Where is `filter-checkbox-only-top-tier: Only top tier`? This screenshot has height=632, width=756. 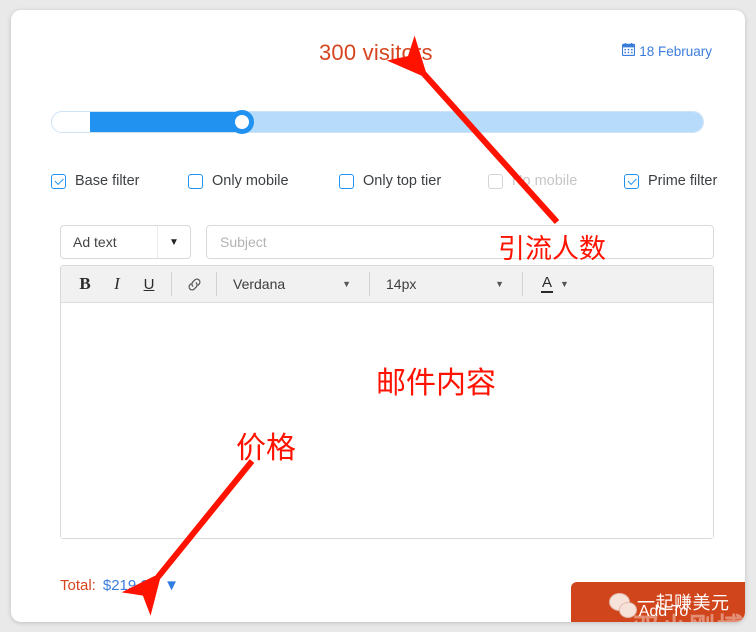 filter-checkbox-only-top-tier: Only top tier is located at coordinates (390, 181).